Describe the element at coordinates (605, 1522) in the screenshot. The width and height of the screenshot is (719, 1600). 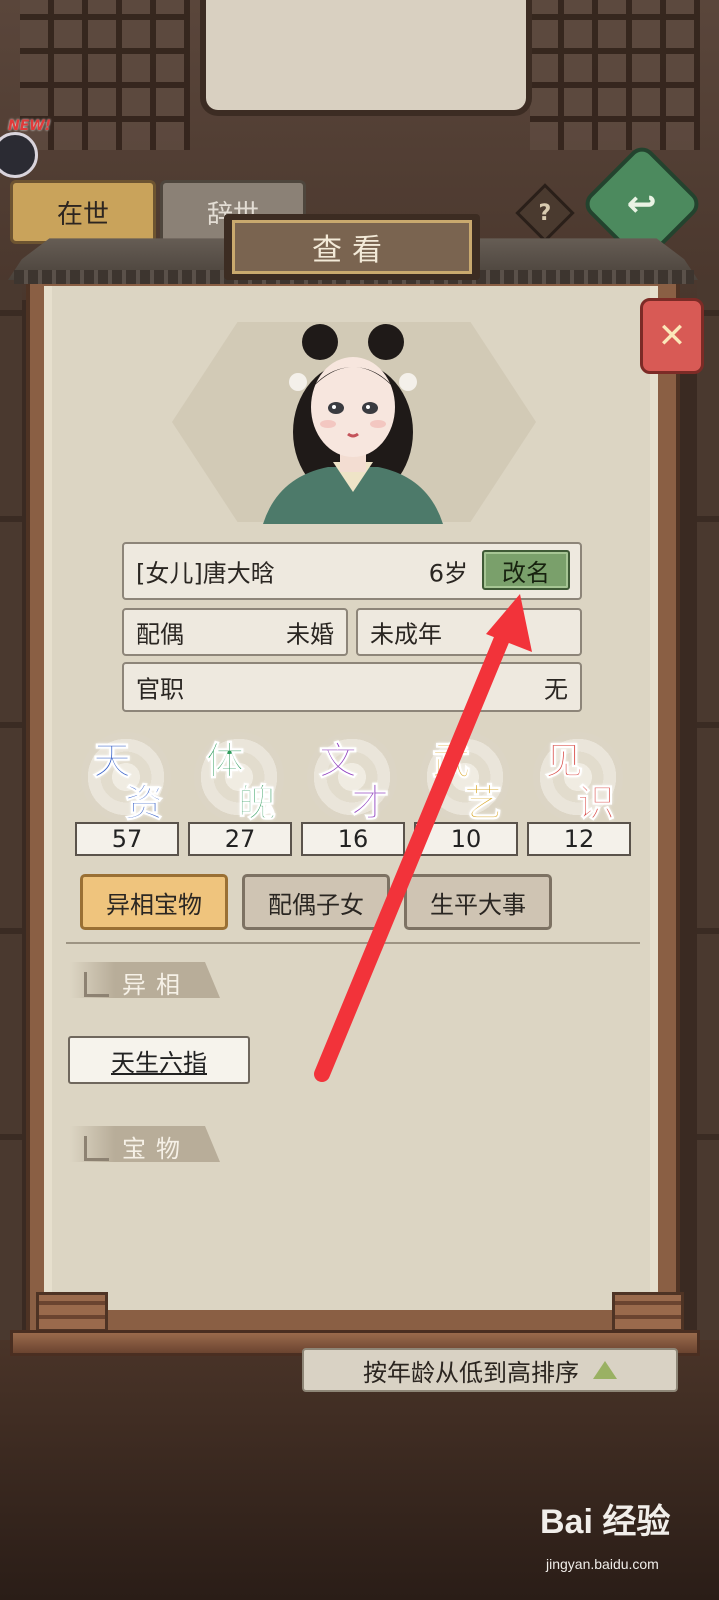
I see `watermark-brand: Bai 经验` at that location.